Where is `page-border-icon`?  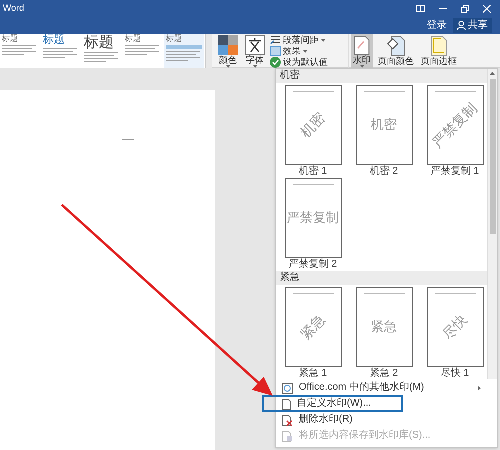 page-border-icon is located at coordinates (439, 46).